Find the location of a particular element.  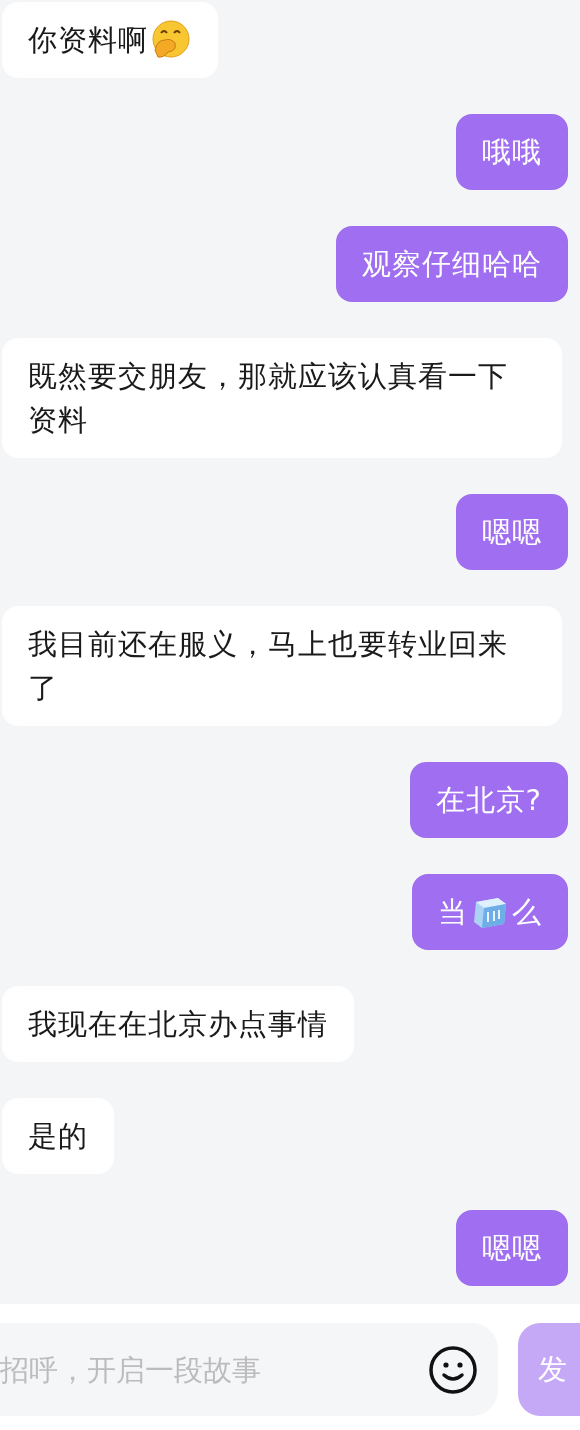

send-button: 发 is located at coordinates (549, 1369).